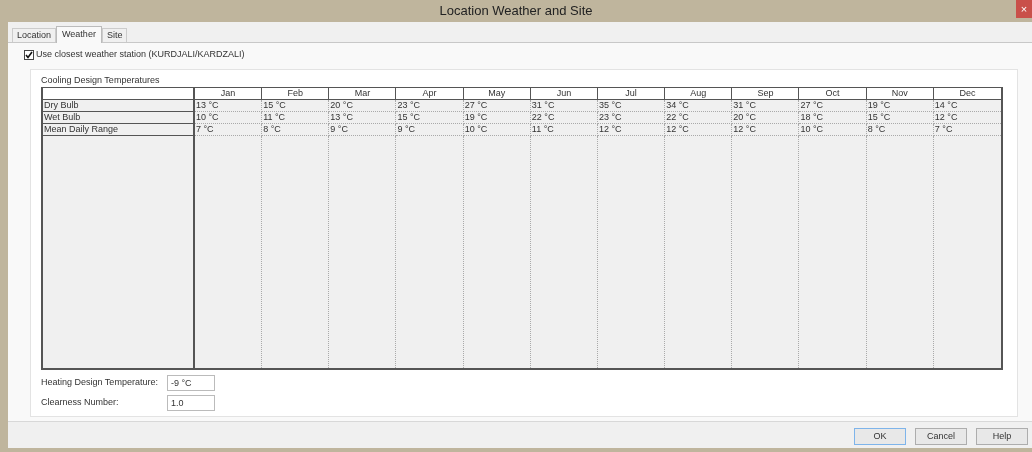 This screenshot has height=452, width=1032. What do you see at coordinates (140, 55) in the screenshot?
I see `checkbox-label: Use closest weather station (KURDJALI/KARDZALI)` at bounding box center [140, 55].